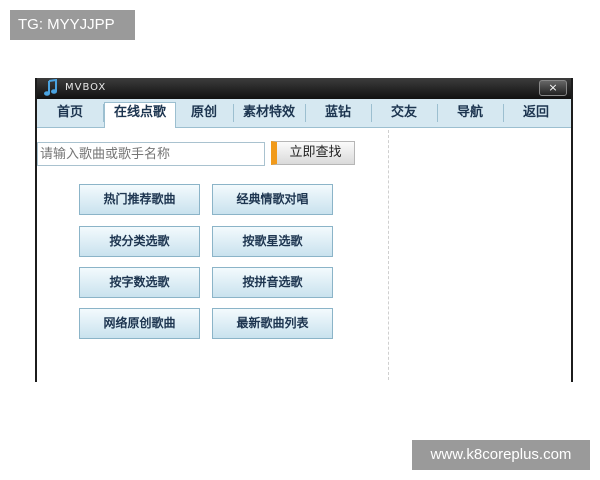 This screenshot has width=600, height=480. Describe the element at coordinates (388, 255) in the screenshot. I see `panel-divider` at that location.